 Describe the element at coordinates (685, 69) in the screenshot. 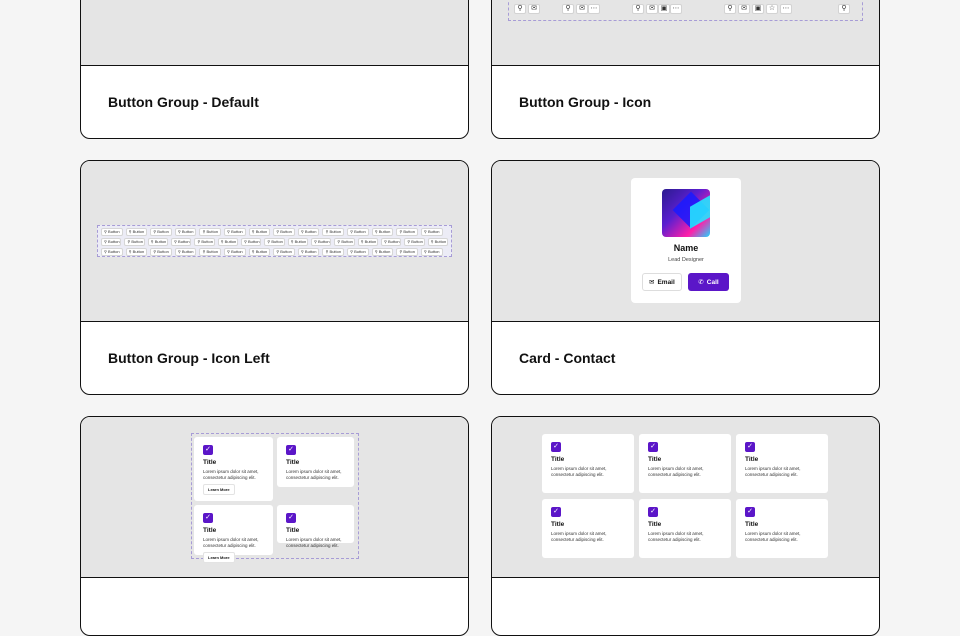

I see `component-card-button-group-icon: ⚲ ✉ ⚲ ✉ ⋯ ⚲ ✉ ▣ ⋯ ⚲ ✉ ▣ ☆ ⋯ ⚲ Button Group - Icon` at that location.